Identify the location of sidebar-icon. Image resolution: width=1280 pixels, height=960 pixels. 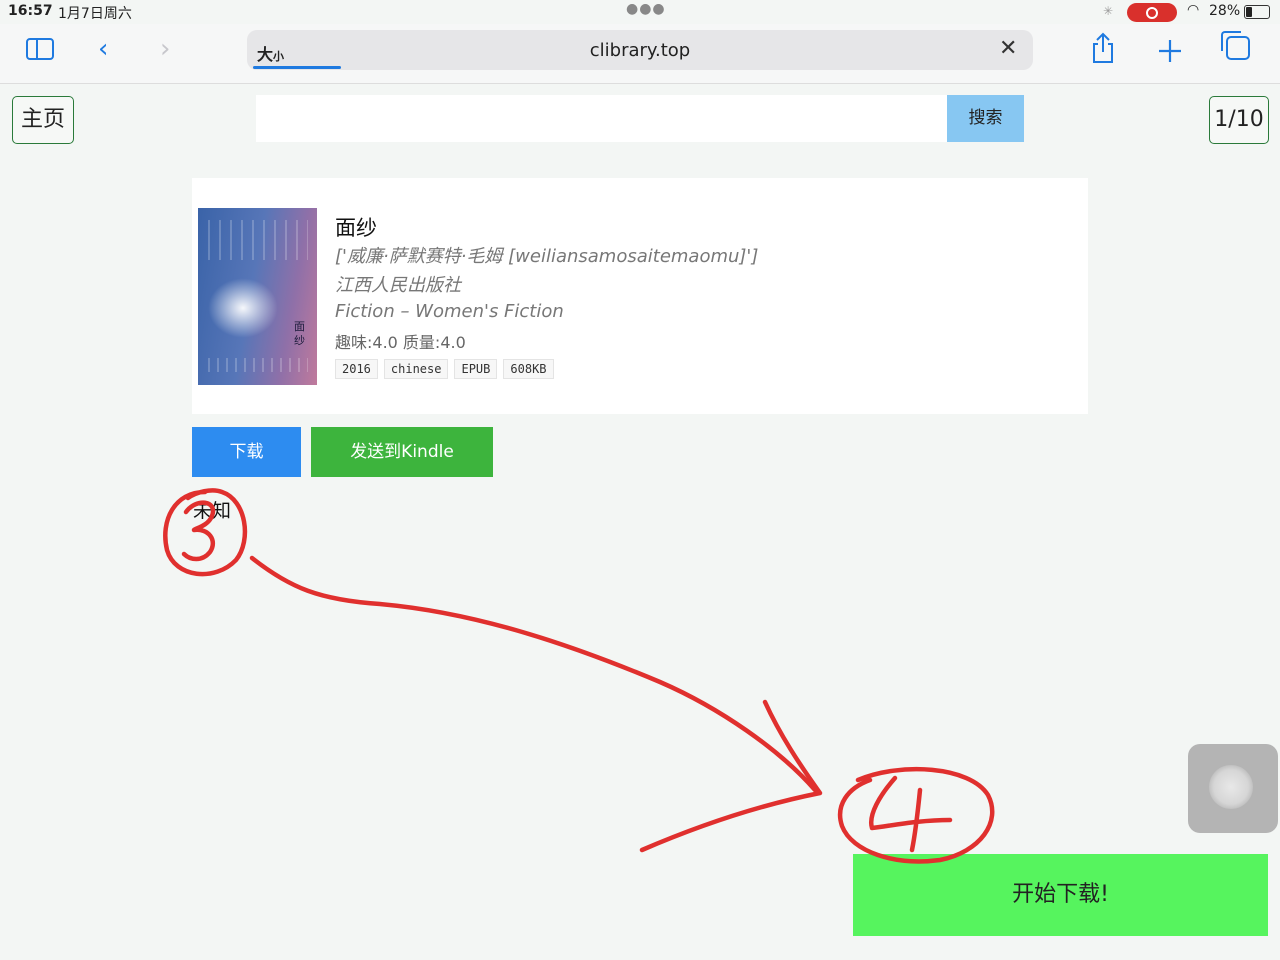
(40, 49).